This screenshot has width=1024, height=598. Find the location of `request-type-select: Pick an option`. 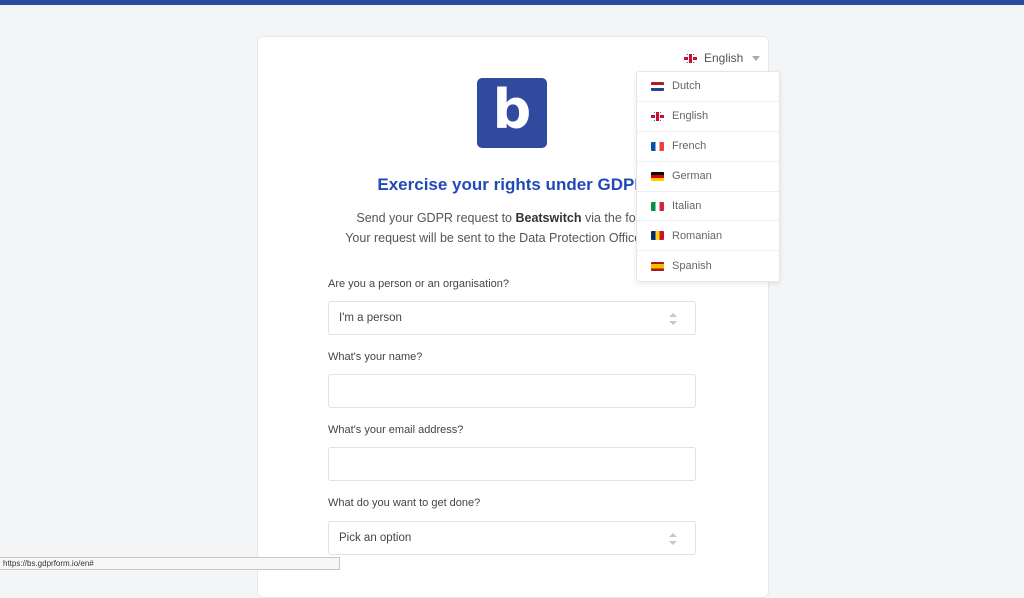

request-type-select: Pick an option is located at coordinates (512, 538).